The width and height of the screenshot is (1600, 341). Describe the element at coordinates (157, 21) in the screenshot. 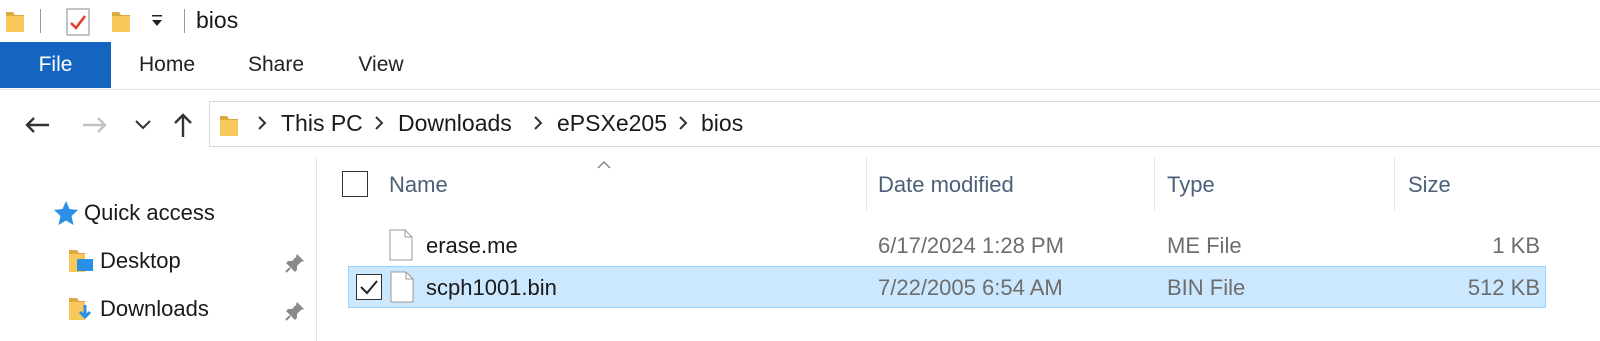

I see `customize-toolbar-dropdown-icon` at that location.